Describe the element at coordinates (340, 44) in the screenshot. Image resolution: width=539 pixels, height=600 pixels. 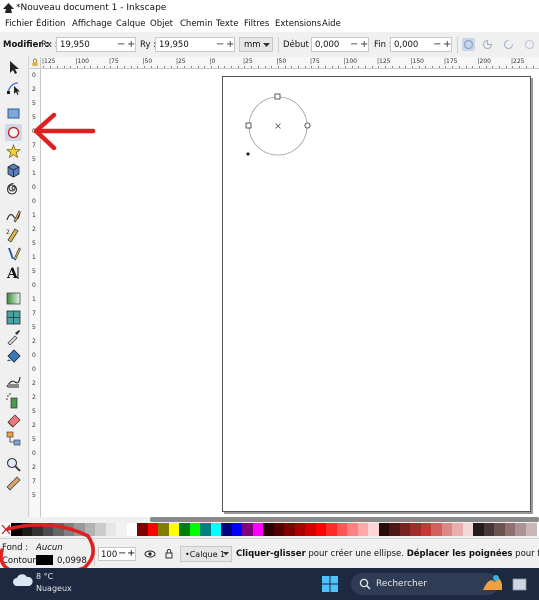
I see `start-input: 0,000 − +` at that location.